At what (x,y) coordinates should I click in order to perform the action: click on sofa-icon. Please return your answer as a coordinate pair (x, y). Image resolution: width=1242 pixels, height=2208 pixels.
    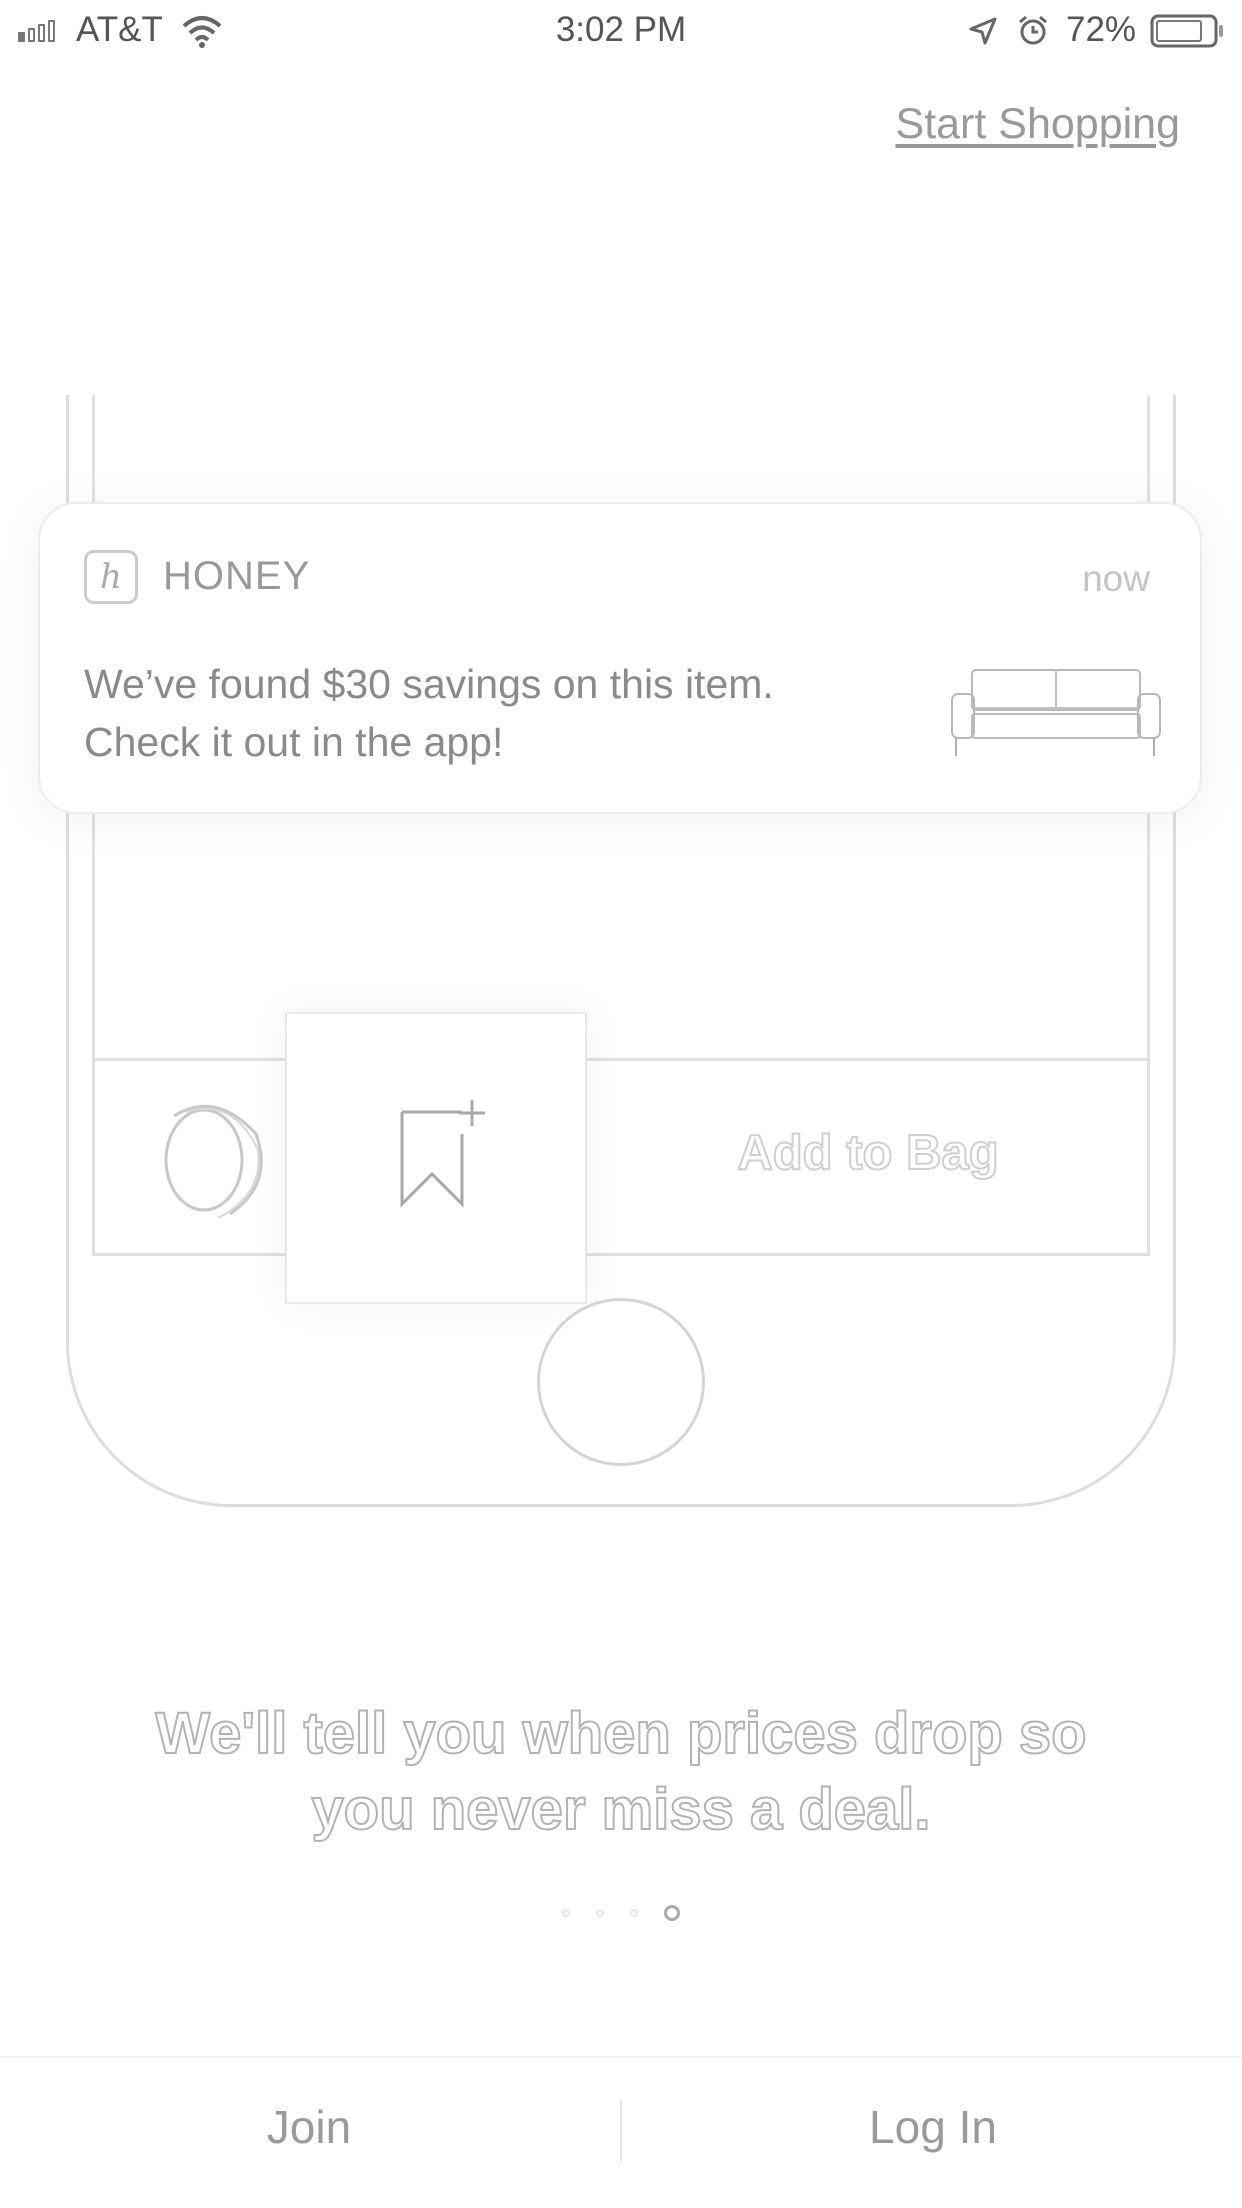
    Looking at the image, I should click on (1056, 712).